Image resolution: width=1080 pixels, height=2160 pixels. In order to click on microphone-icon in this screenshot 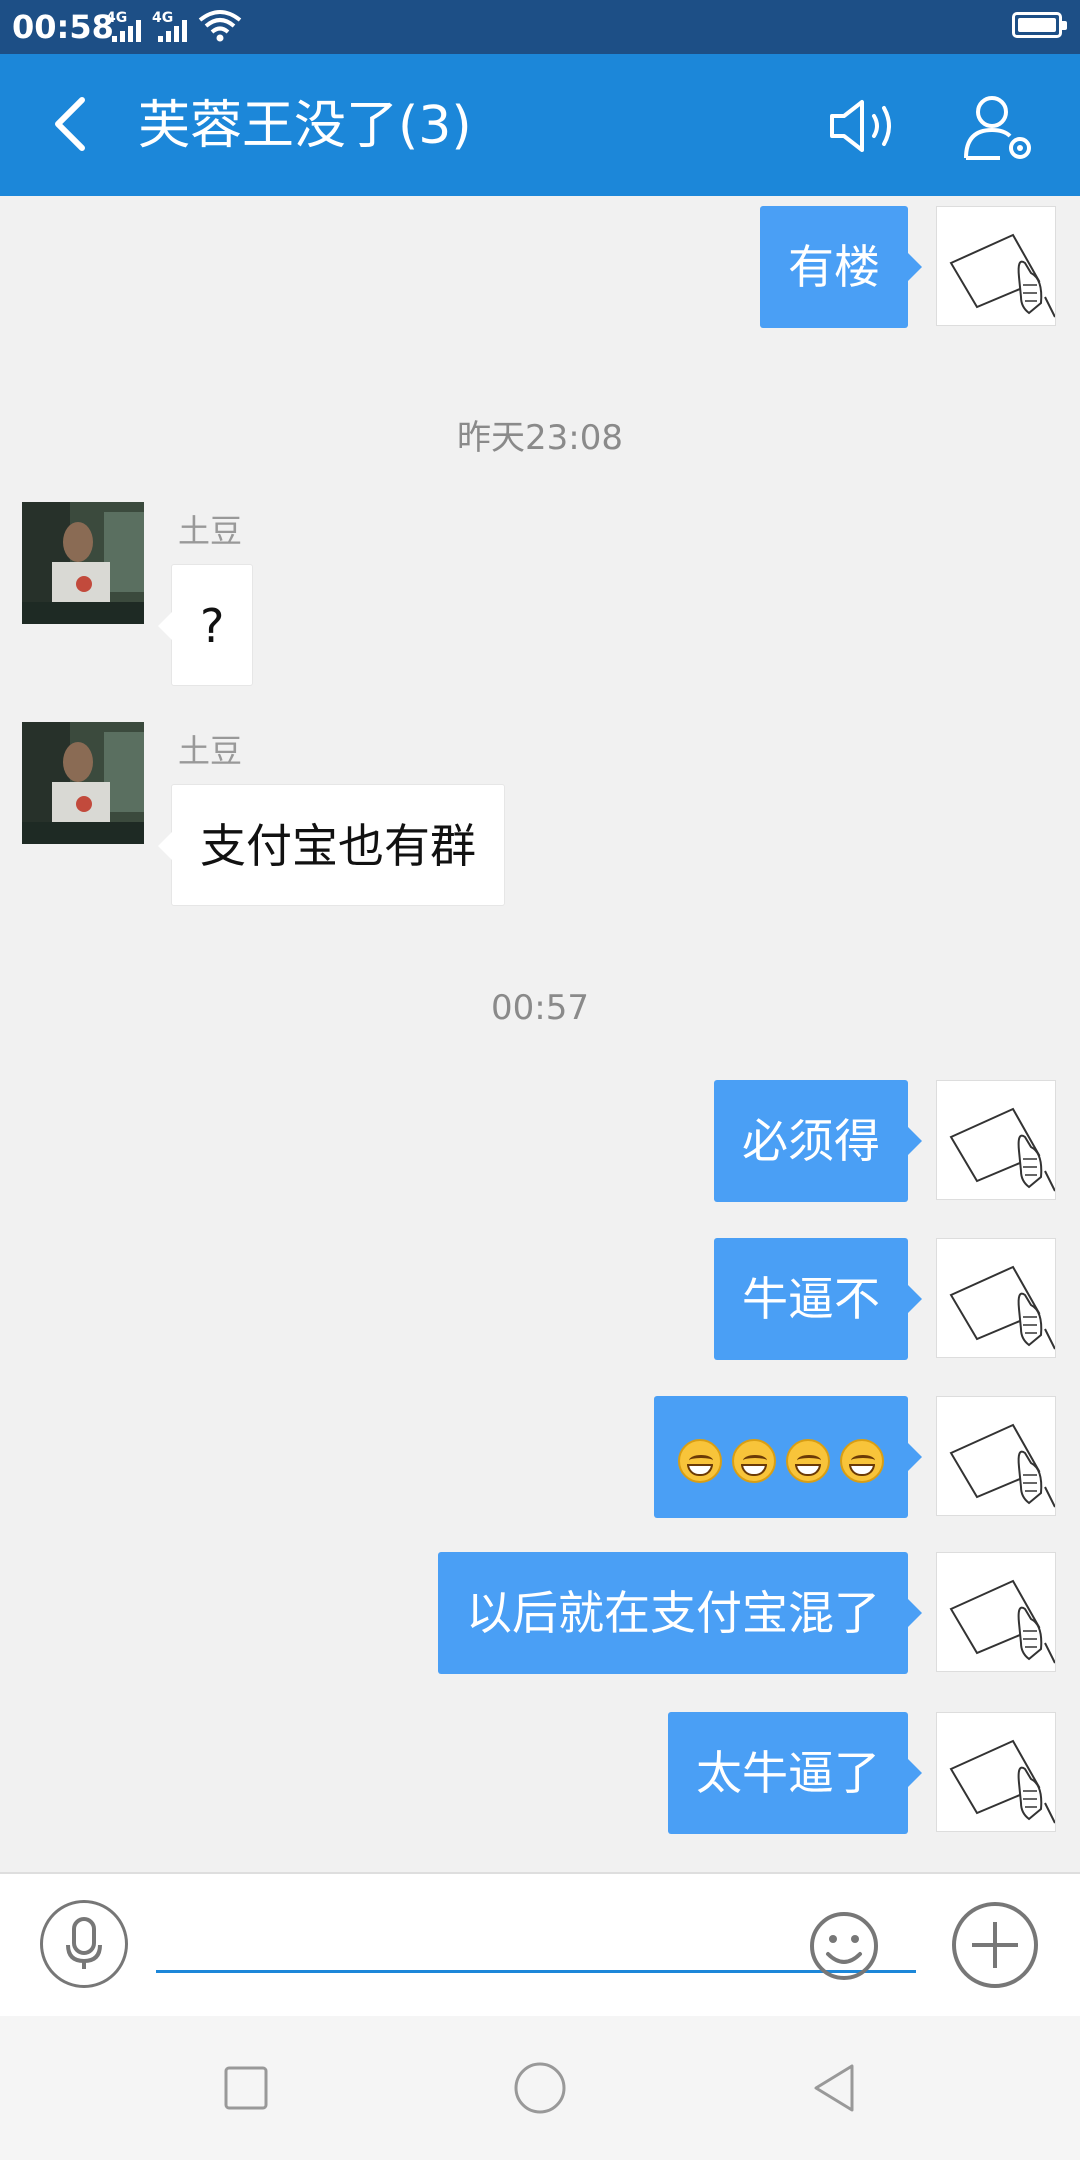, I will do `click(84, 1943)`.